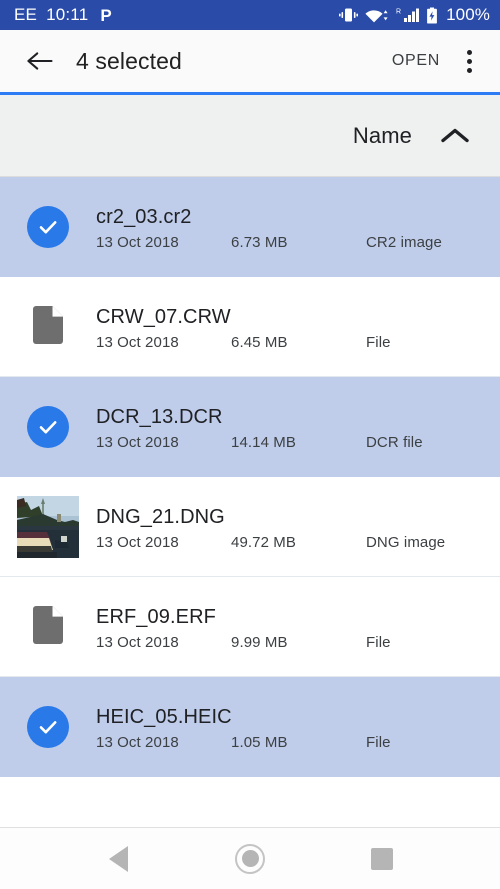  I want to click on sort-label: Name, so click(382, 136).